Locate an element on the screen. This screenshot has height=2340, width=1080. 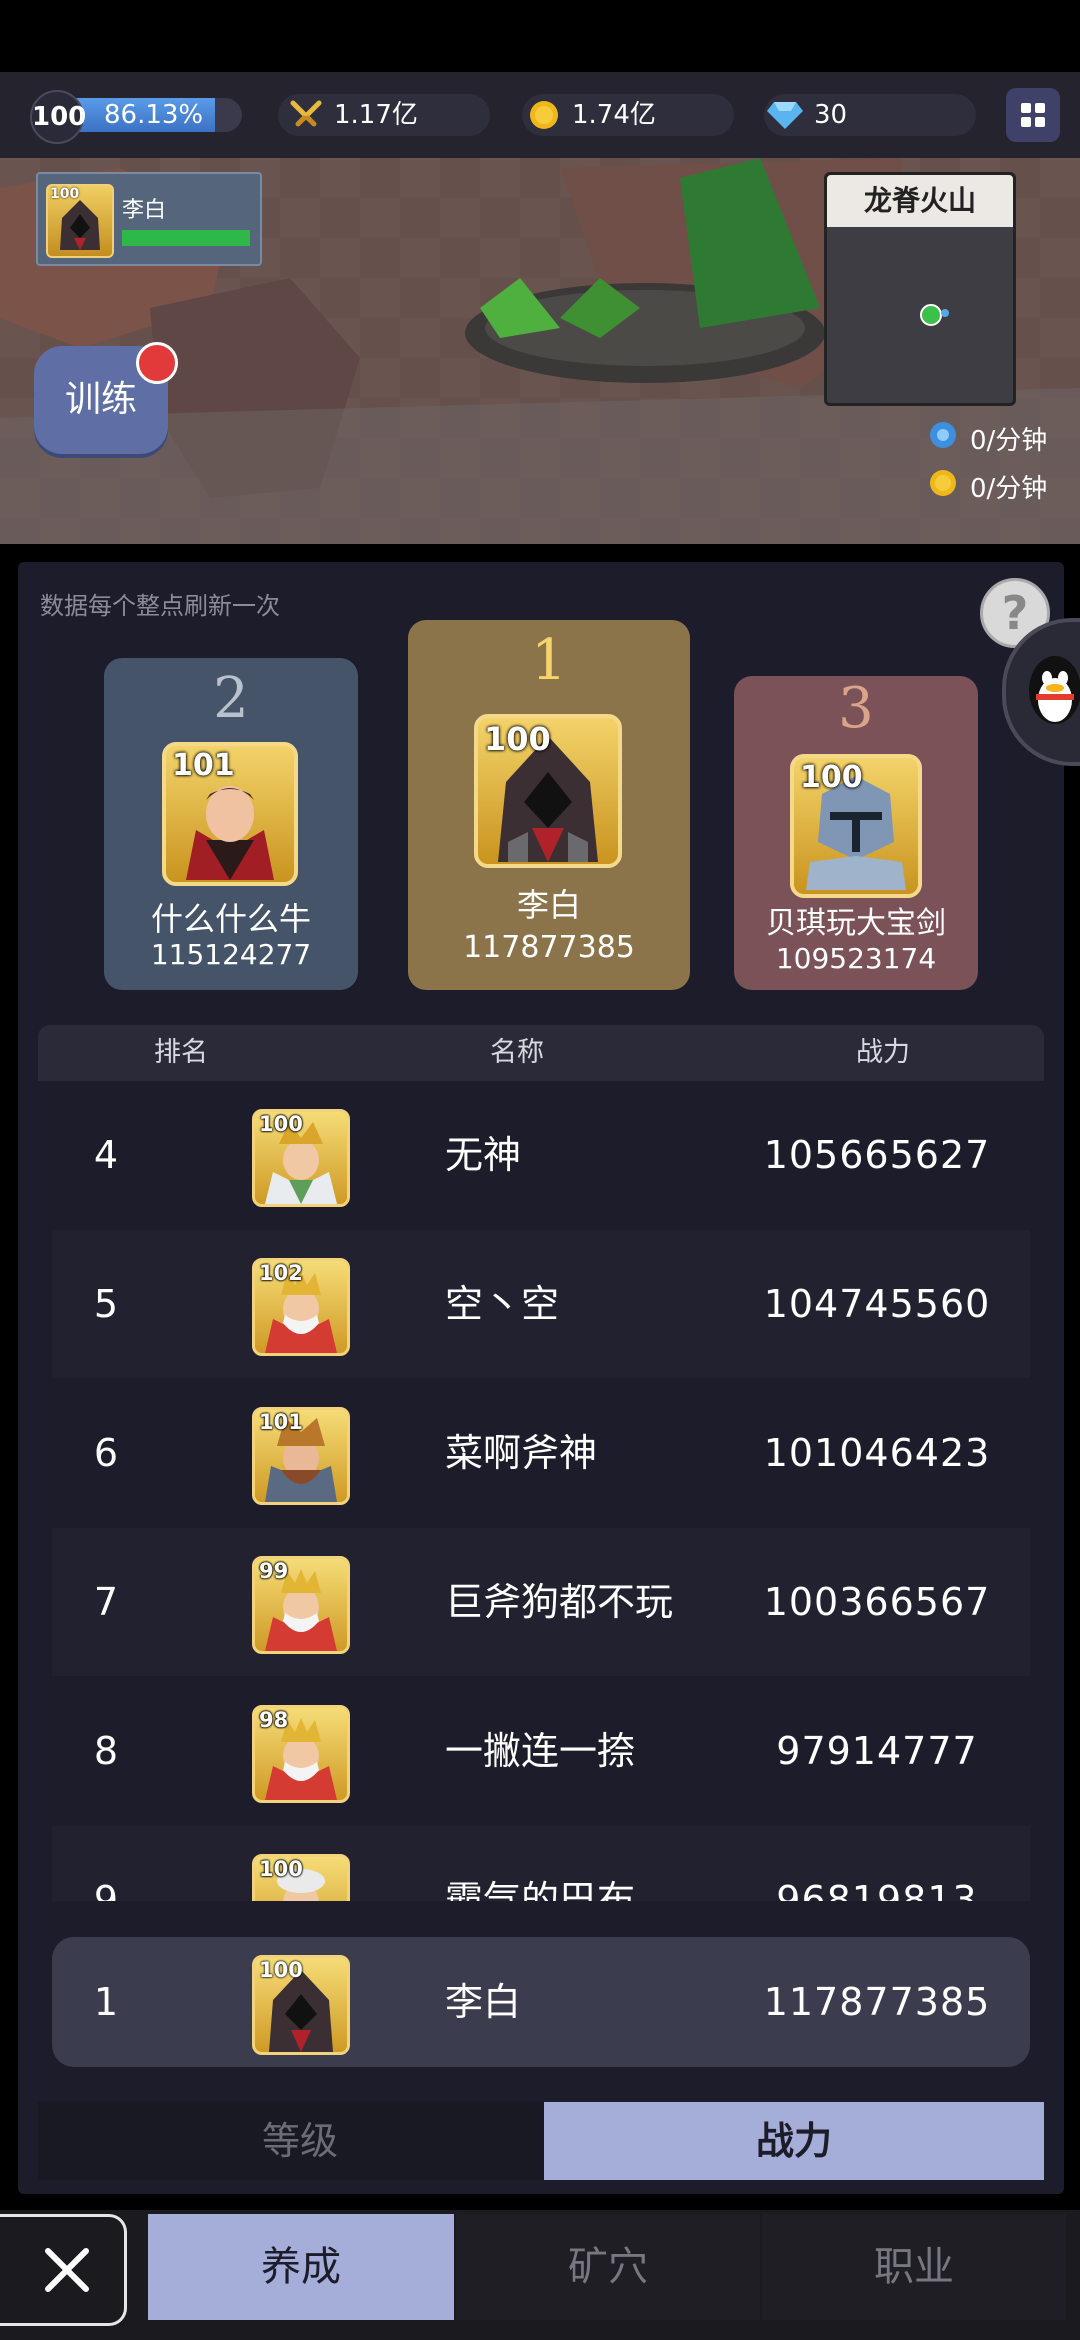
podium-rank-2: 2 101 什么什么牛 115124277 is located at coordinates (231, 824).